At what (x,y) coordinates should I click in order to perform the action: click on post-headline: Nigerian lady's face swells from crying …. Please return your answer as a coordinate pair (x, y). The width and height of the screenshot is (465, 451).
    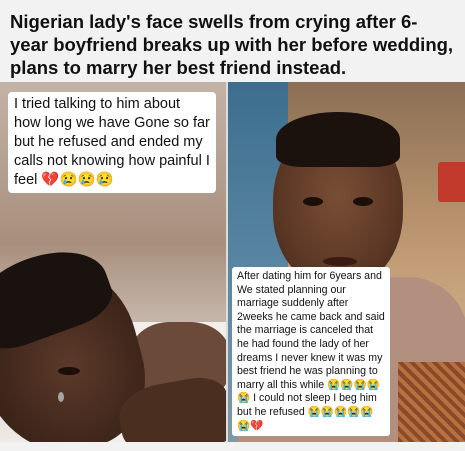
    Looking at the image, I should click on (232, 44).